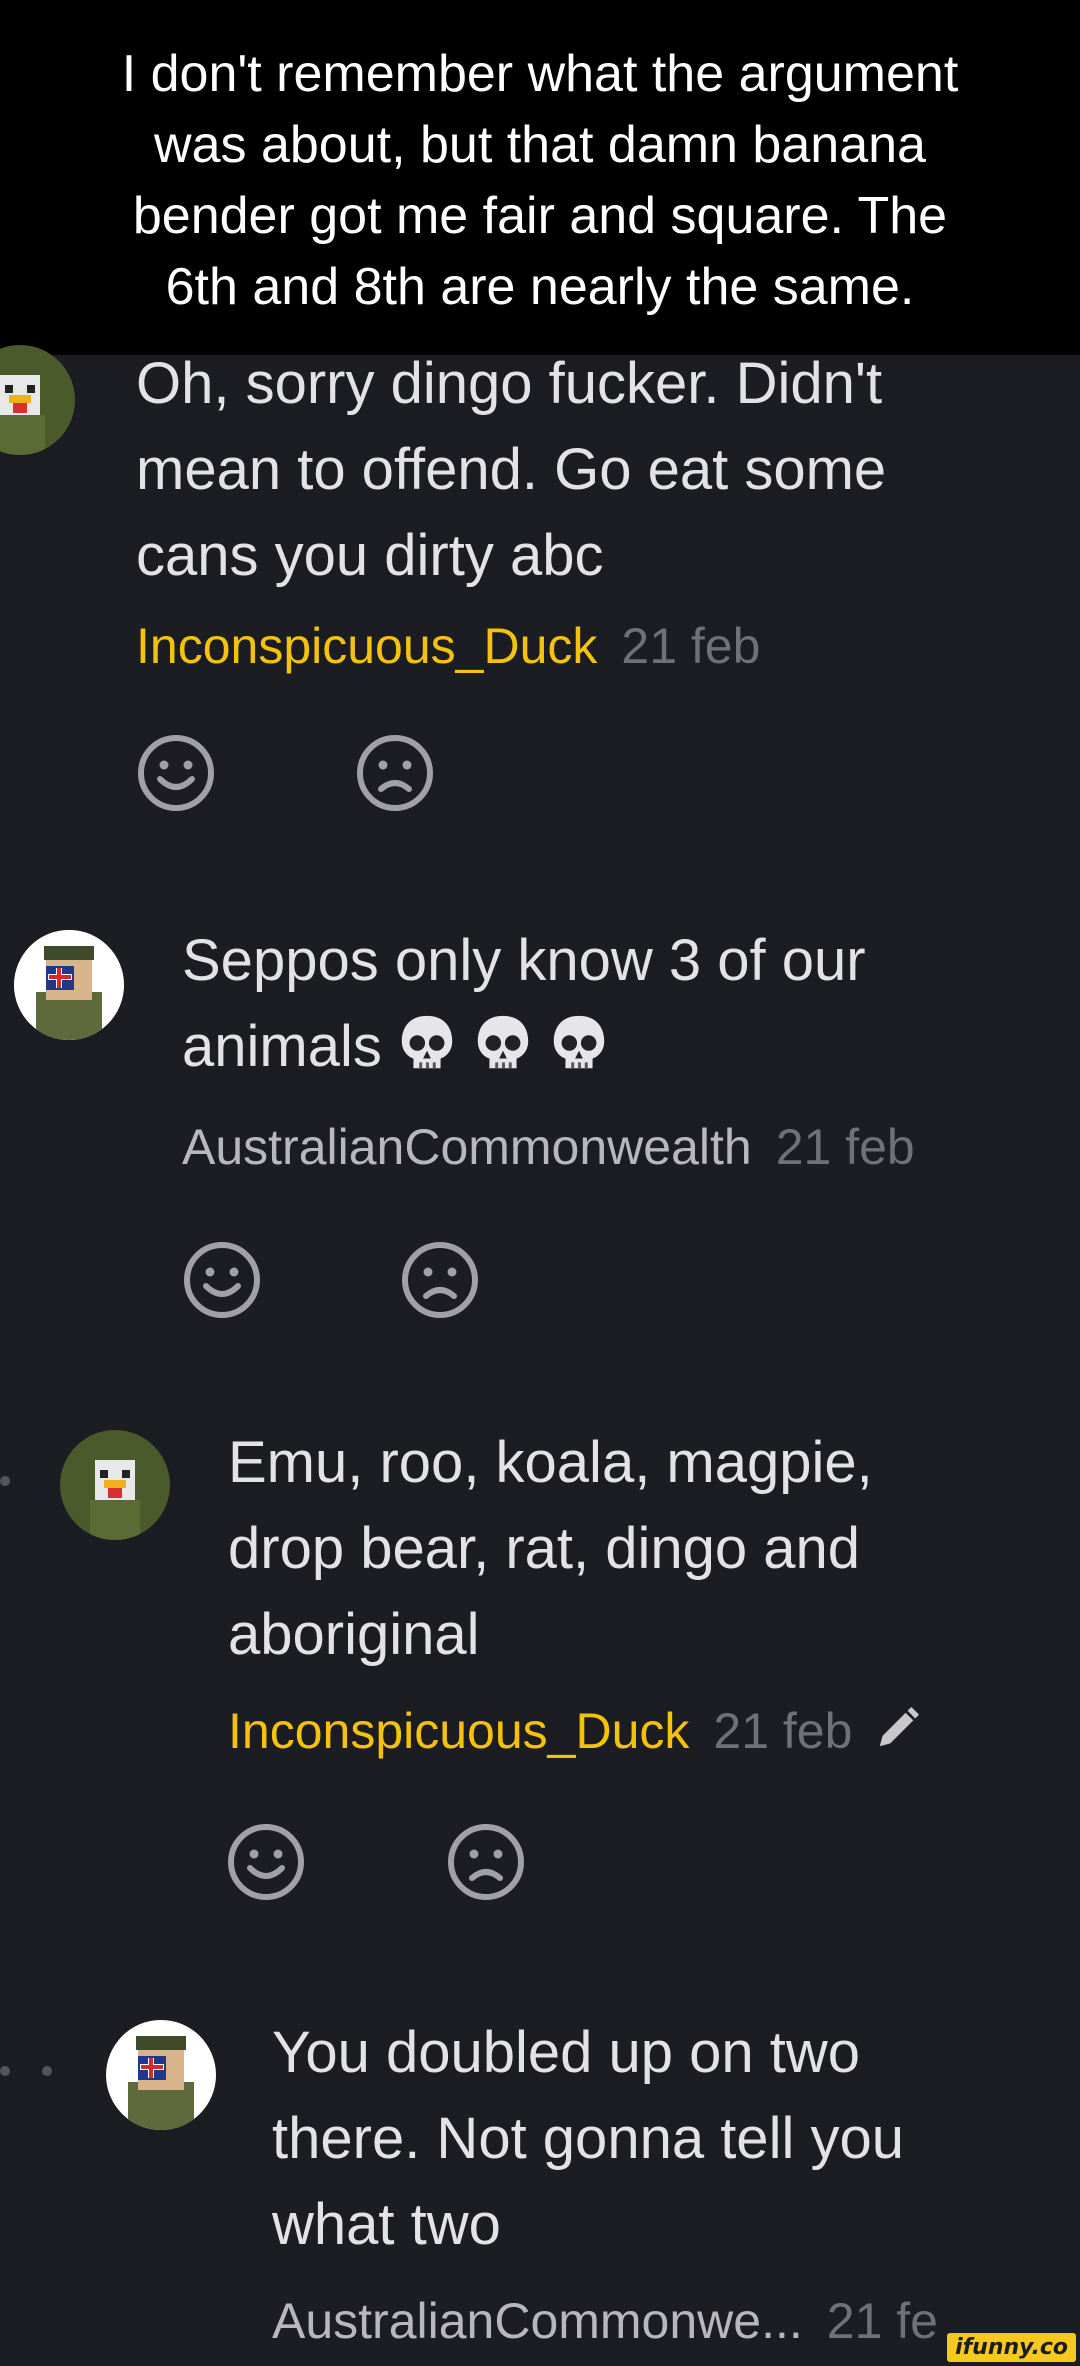  Describe the element at coordinates (370, 555) in the screenshot. I see `comment-line: cans you dirty abc` at that location.